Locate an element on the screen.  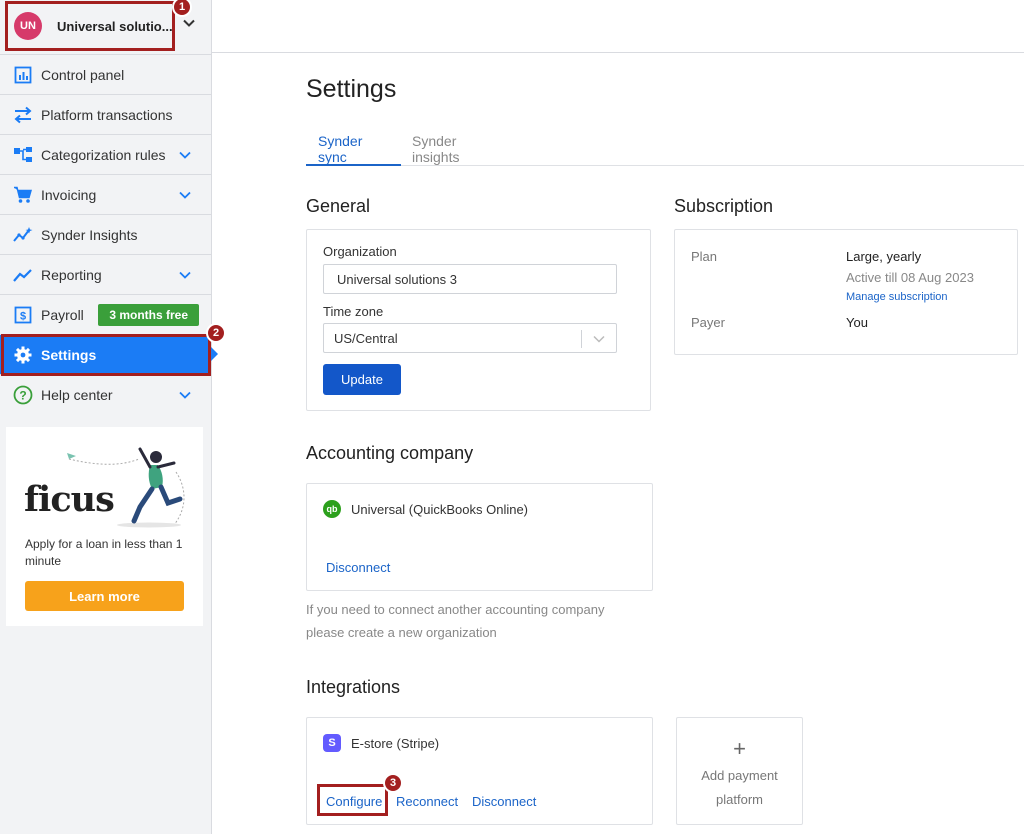
quickbooks-icon: qb is located at coordinates (332, 509).